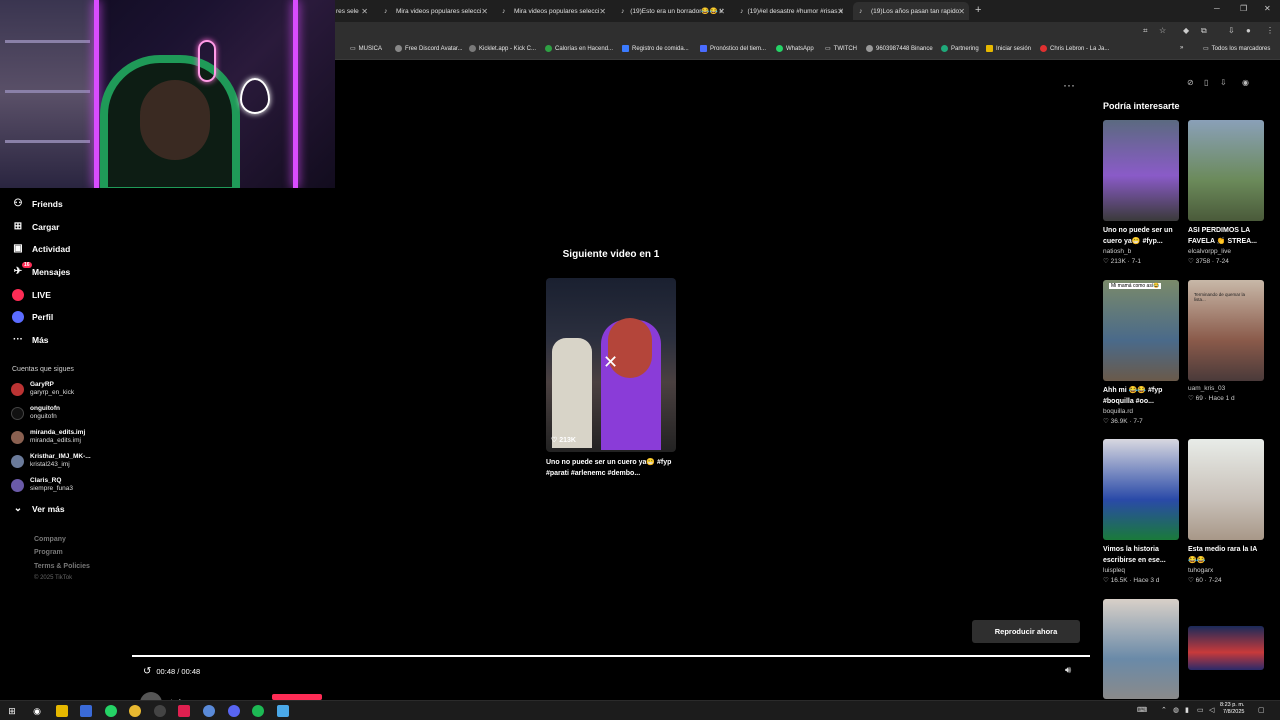  I want to click on followed-account: GaryRP garyrp_en_kick, so click(42, 389).